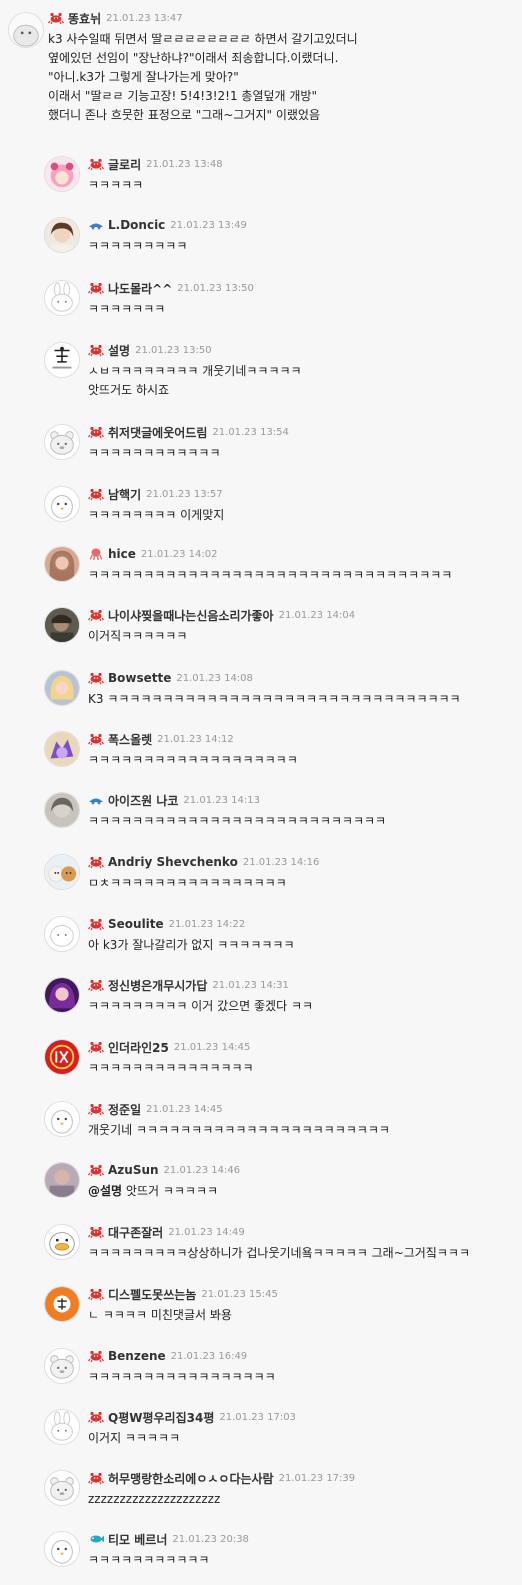 This screenshot has height=1585, width=522. I want to click on comment-header: 남핵기 21.01.23 13:57, so click(155, 494).